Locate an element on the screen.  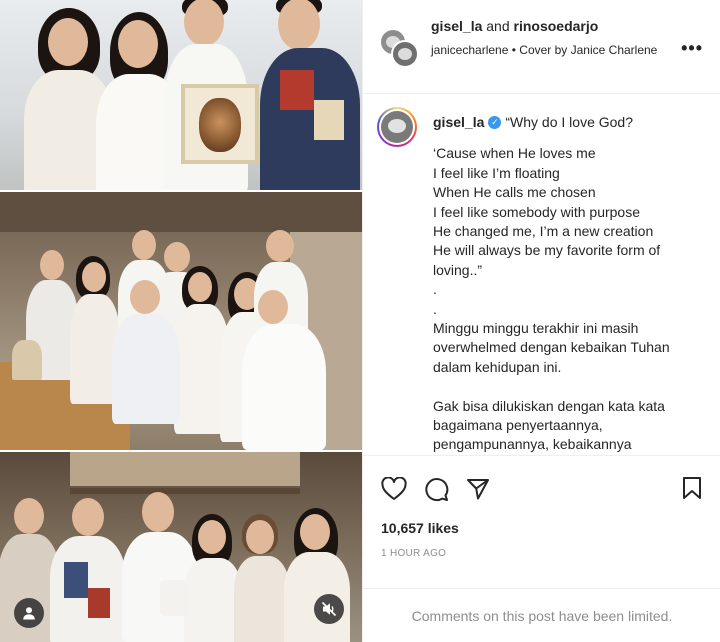
more-options-button: ••• is located at coordinates (692, 48).